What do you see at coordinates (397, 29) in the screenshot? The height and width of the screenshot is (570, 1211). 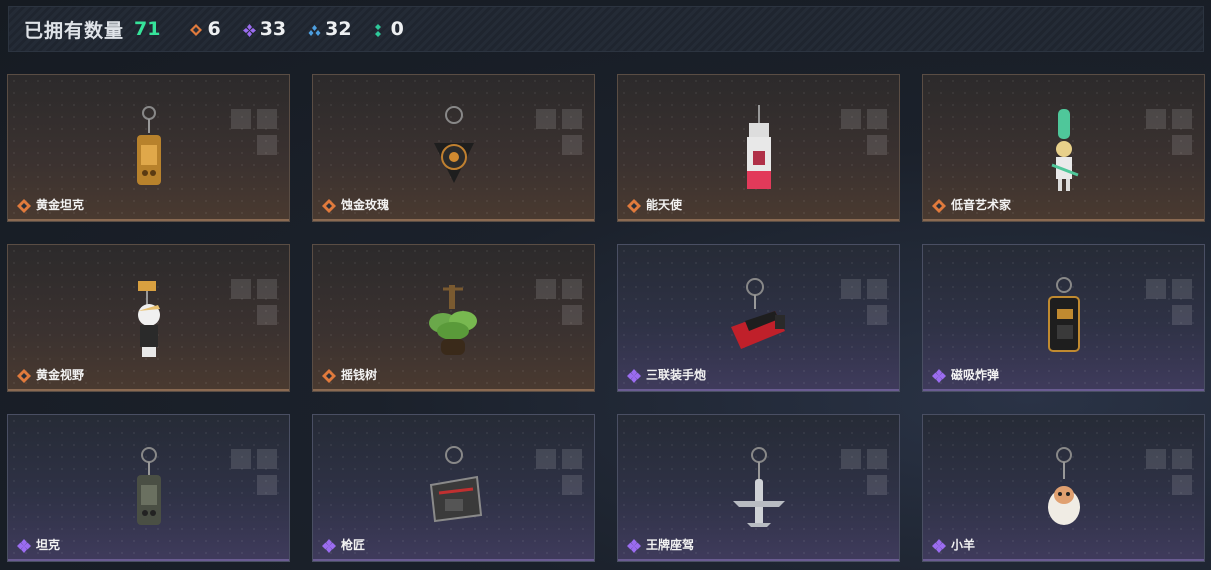 I see `stat-green-value: 0` at bounding box center [397, 29].